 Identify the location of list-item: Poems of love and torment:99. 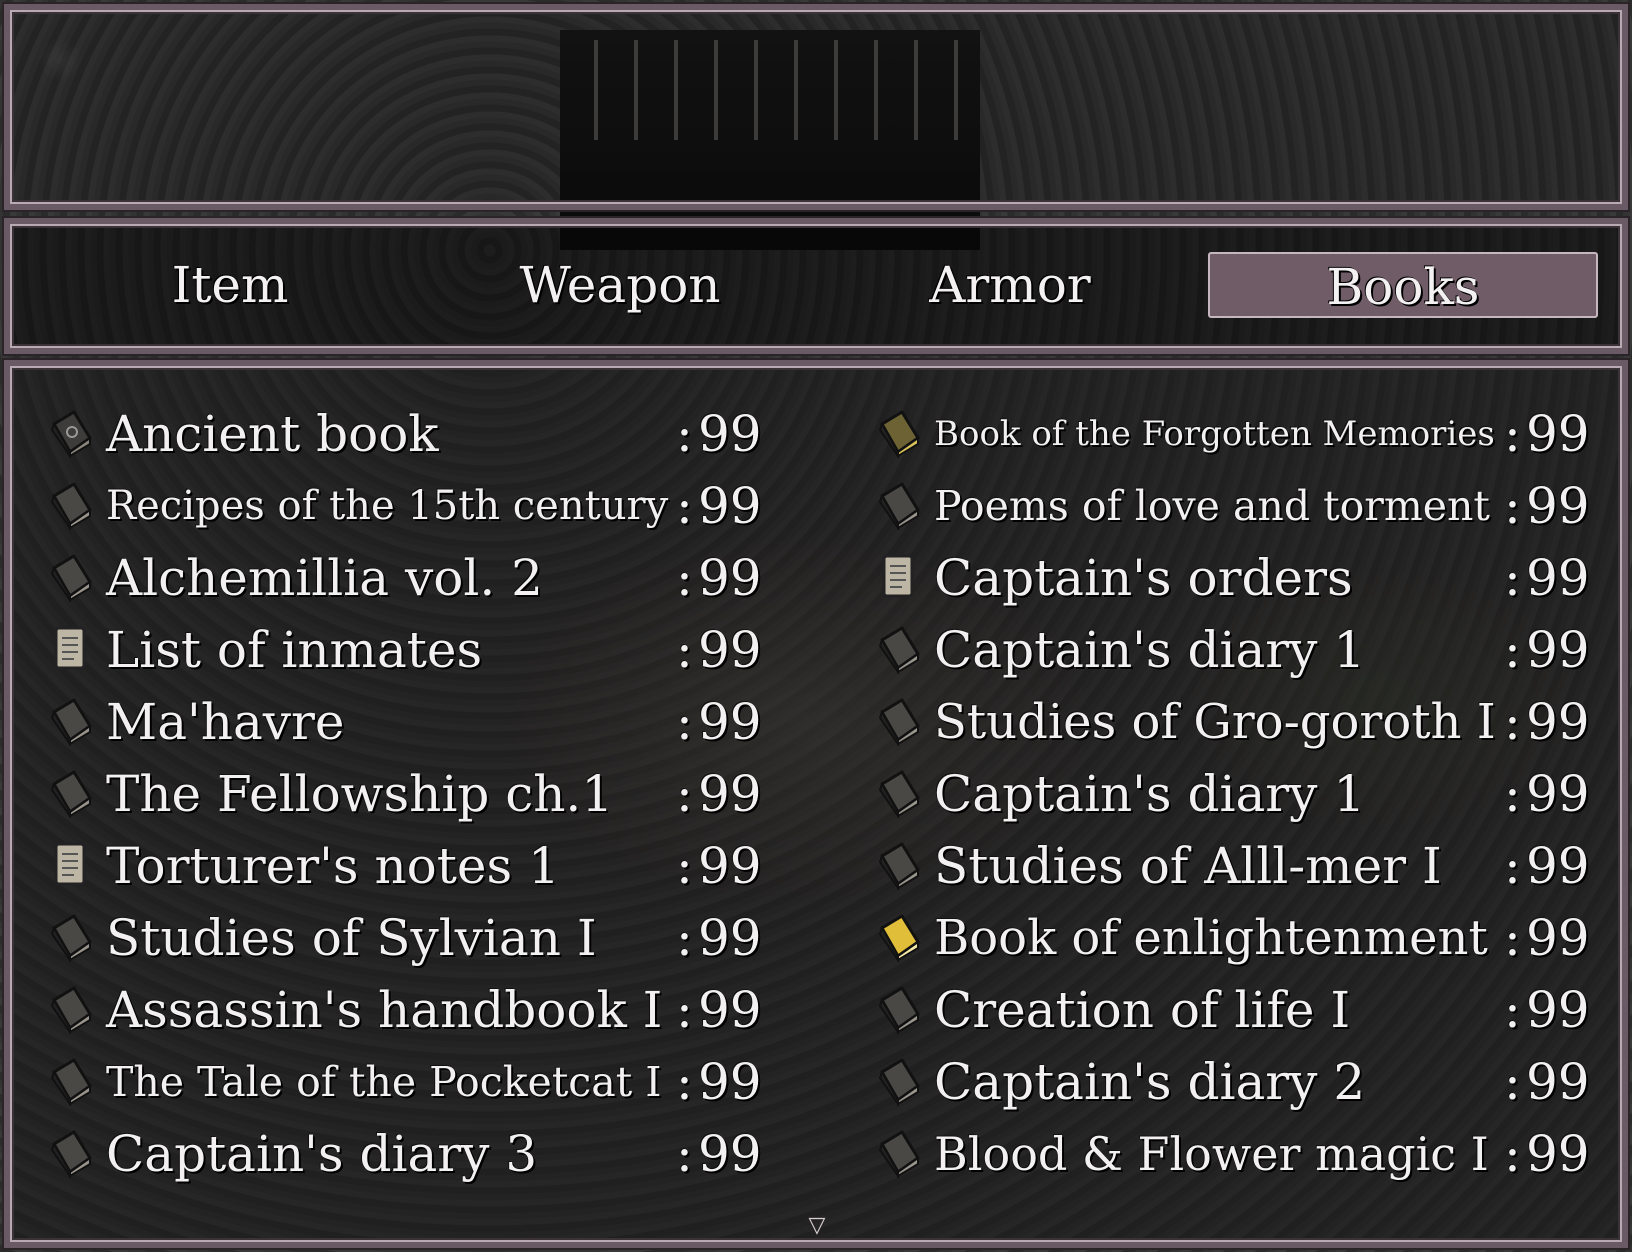
(1235, 507).